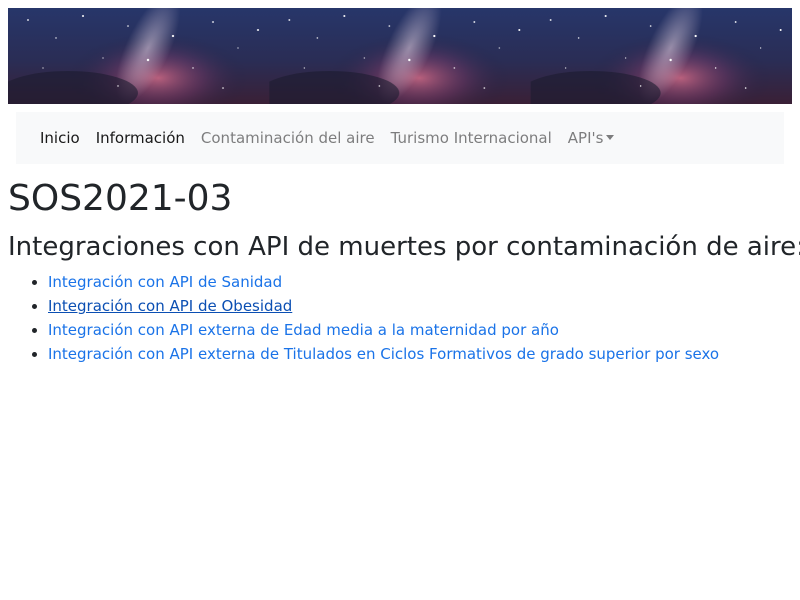  Describe the element at coordinates (140, 138) in the screenshot. I see `nav-informacion: Información` at that location.